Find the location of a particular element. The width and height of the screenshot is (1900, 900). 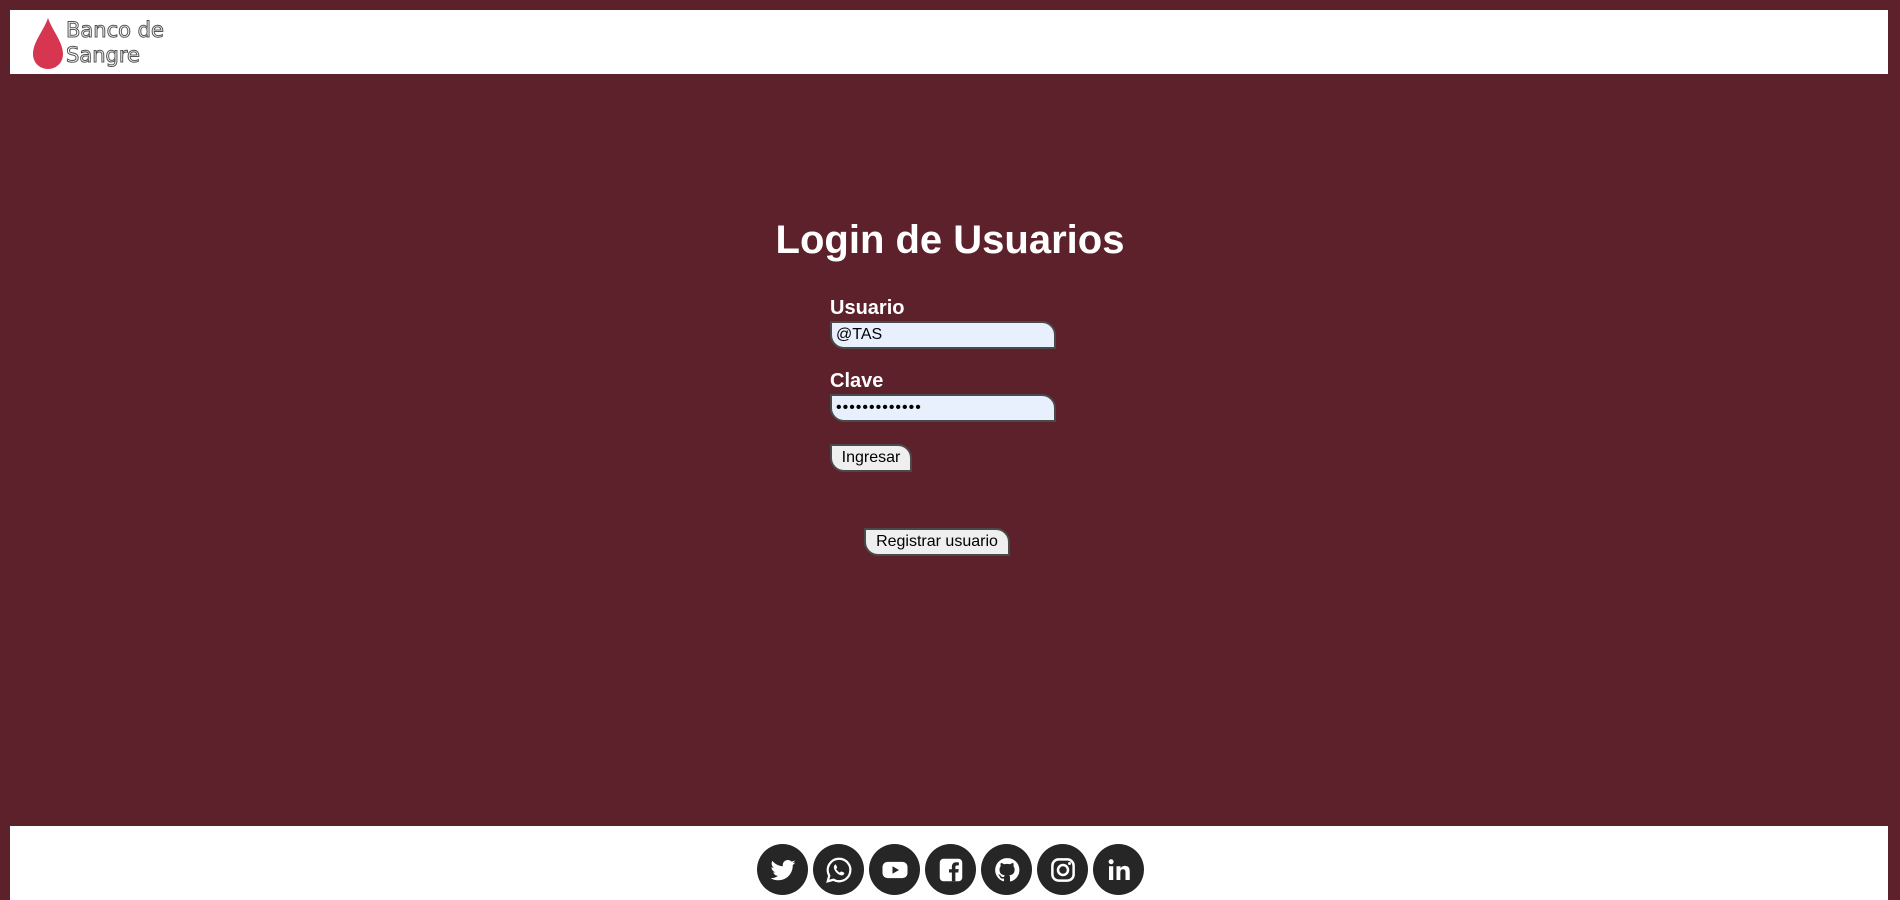

brand-logo: Banco de Sangre is located at coordinates (110, 43).